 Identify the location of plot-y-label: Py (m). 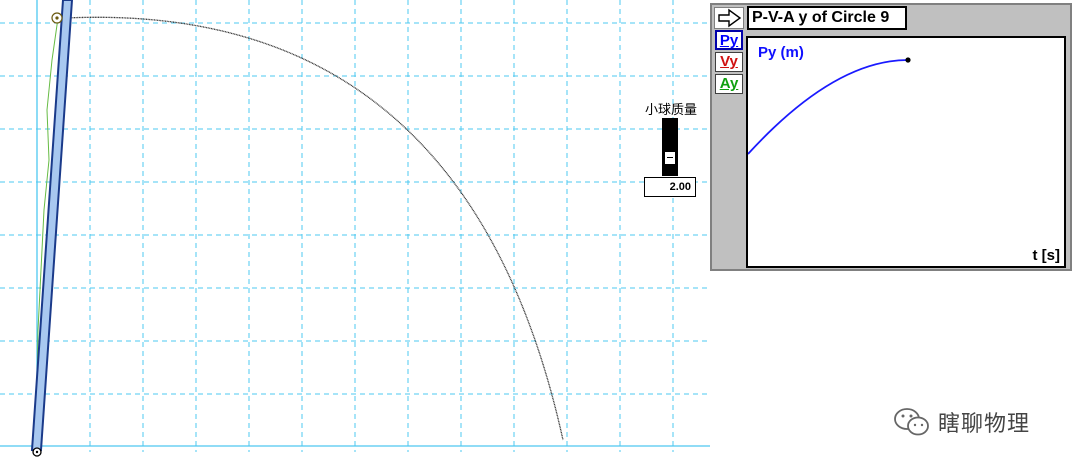
(781, 52).